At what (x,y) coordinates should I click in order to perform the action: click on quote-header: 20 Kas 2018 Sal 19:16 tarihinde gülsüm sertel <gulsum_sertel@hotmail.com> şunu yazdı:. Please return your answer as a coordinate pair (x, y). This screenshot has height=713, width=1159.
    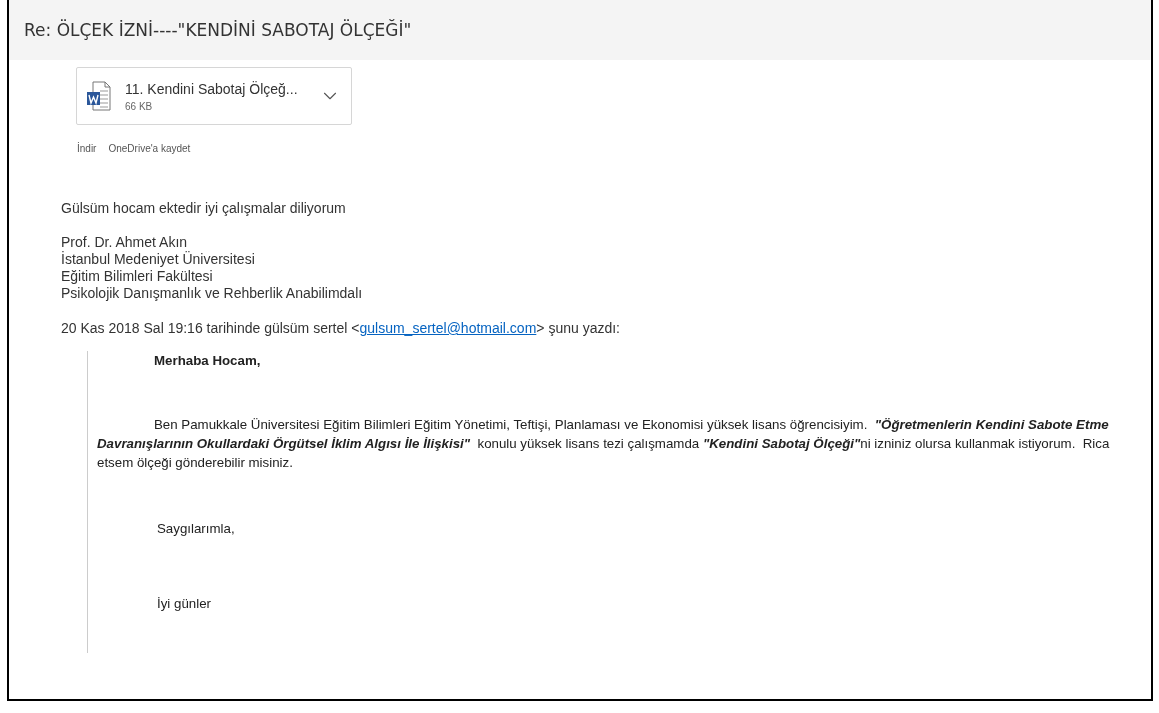
    Looking at the image, I should click on (341, 328).